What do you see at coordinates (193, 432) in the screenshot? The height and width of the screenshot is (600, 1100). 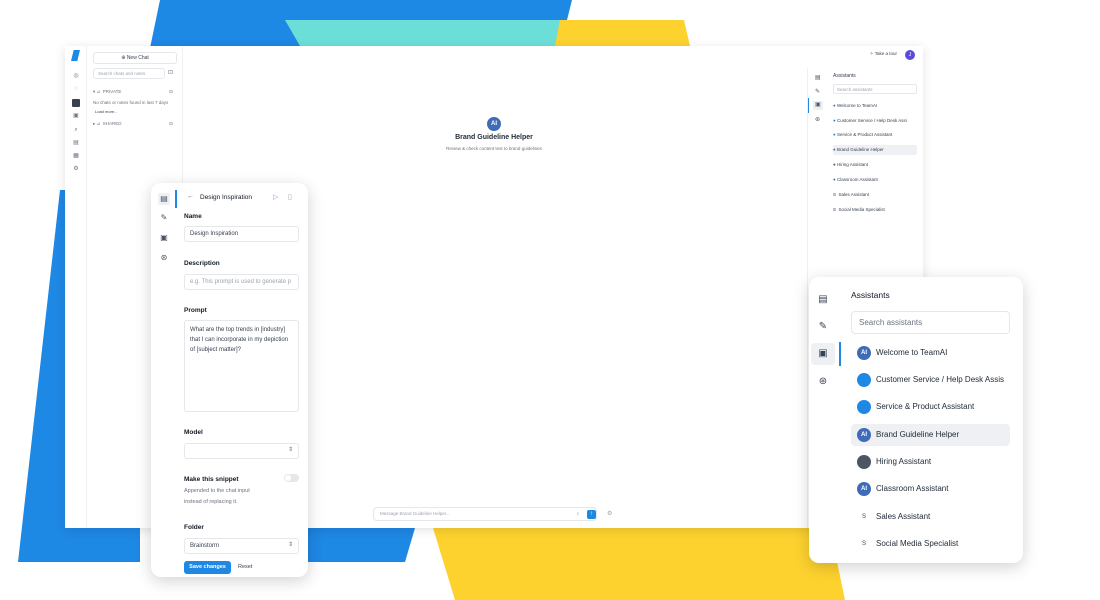 I see `model-label: Model` at bounding box center [193, 432].